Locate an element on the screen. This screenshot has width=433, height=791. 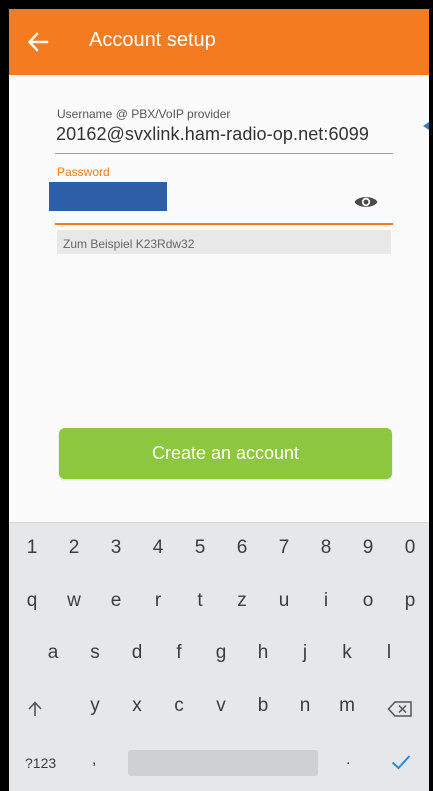
key: d is located at coordinates (137, 653).